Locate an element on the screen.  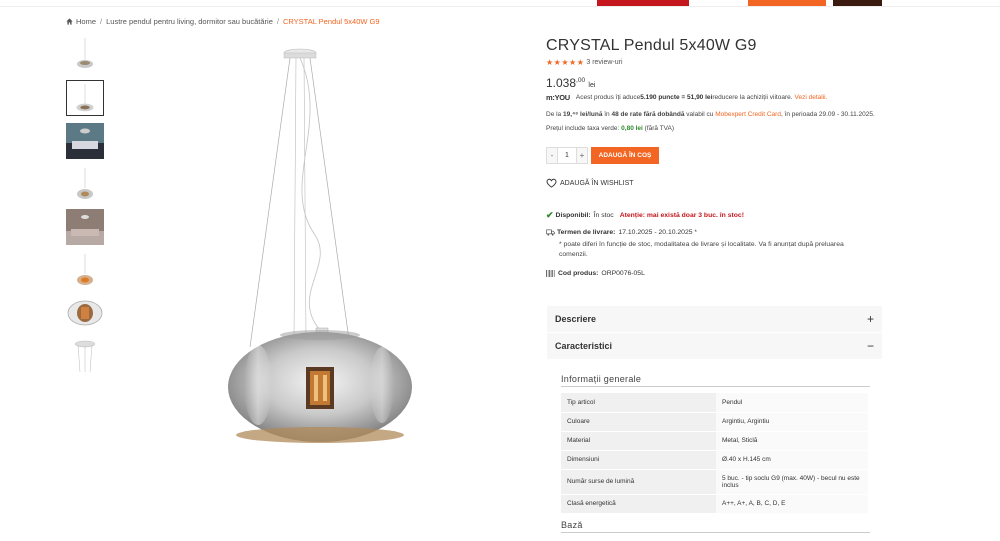
spec-value: Pendul is located at coordinates (792, 403).